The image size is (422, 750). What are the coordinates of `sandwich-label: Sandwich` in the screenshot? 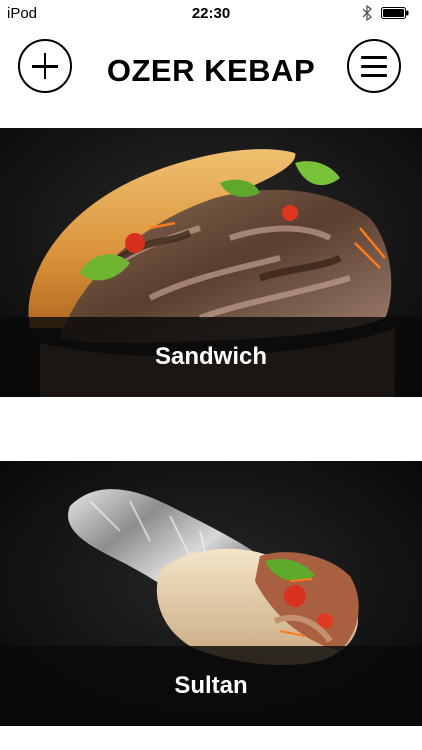 It's located at (211, 356).